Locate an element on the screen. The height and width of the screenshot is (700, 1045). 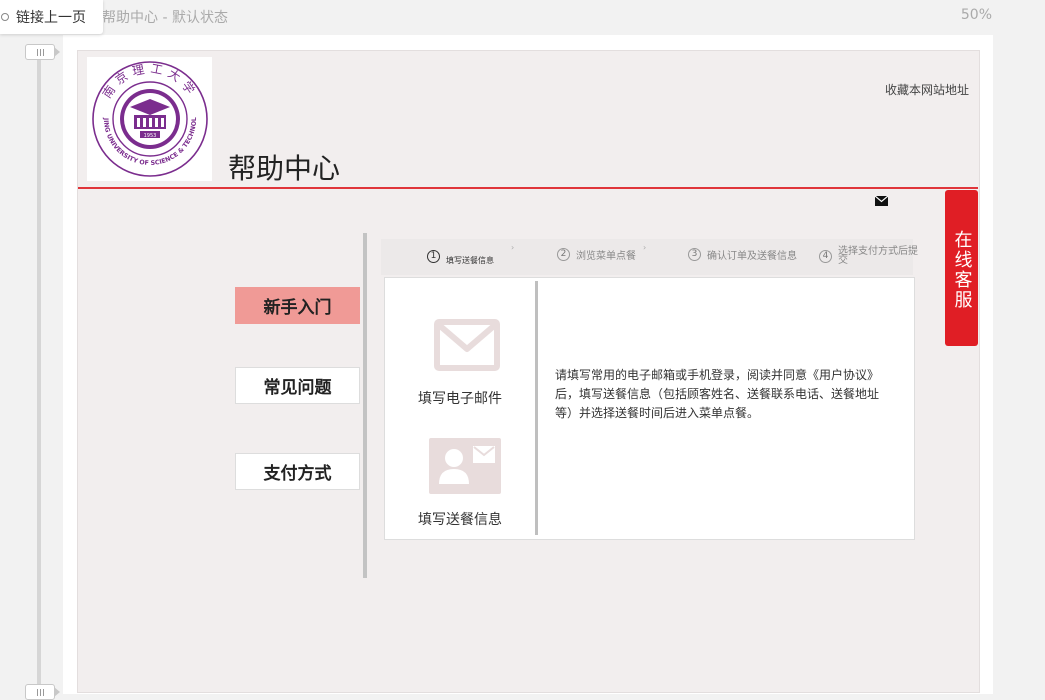
step-2: 2 浏览菜单点餐 › is located at coordinates (601, 252).